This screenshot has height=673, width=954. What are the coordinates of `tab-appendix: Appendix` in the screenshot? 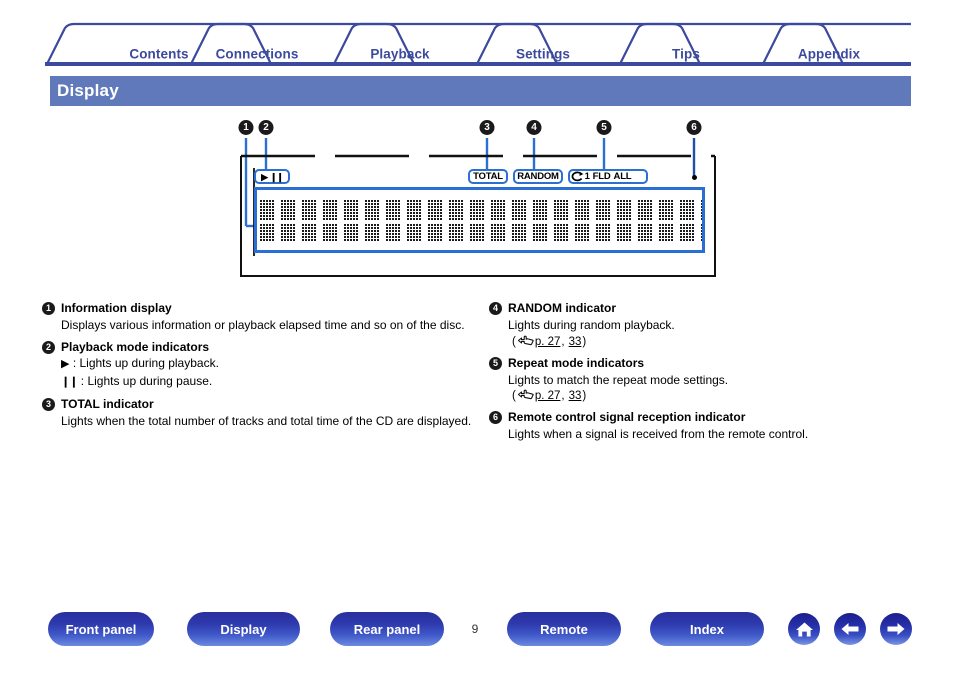 It's located at (829, 54).